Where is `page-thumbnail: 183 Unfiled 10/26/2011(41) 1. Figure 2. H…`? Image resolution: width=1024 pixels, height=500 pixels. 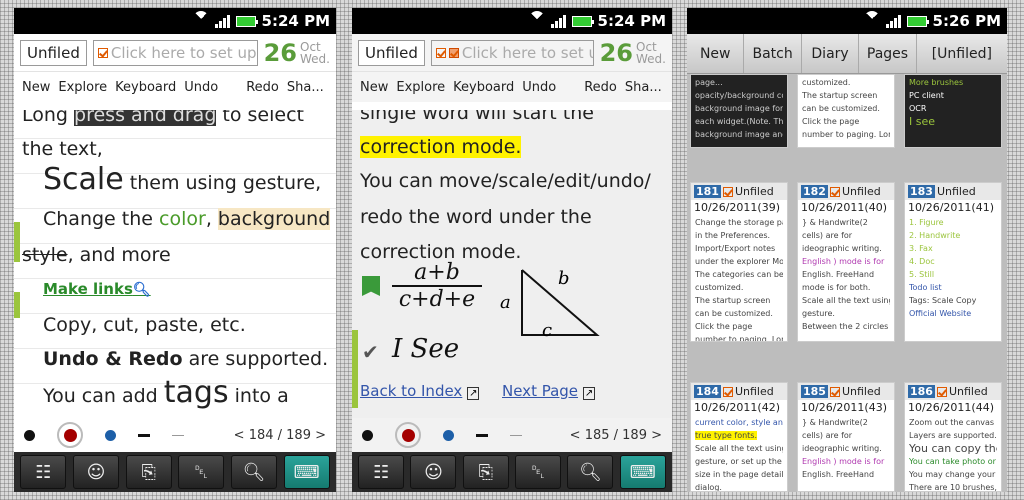 page-thumbnail: 183 Unfiled 10/26/2011(41) 1. Figure 2. H… is located at coordinates (953, 262).